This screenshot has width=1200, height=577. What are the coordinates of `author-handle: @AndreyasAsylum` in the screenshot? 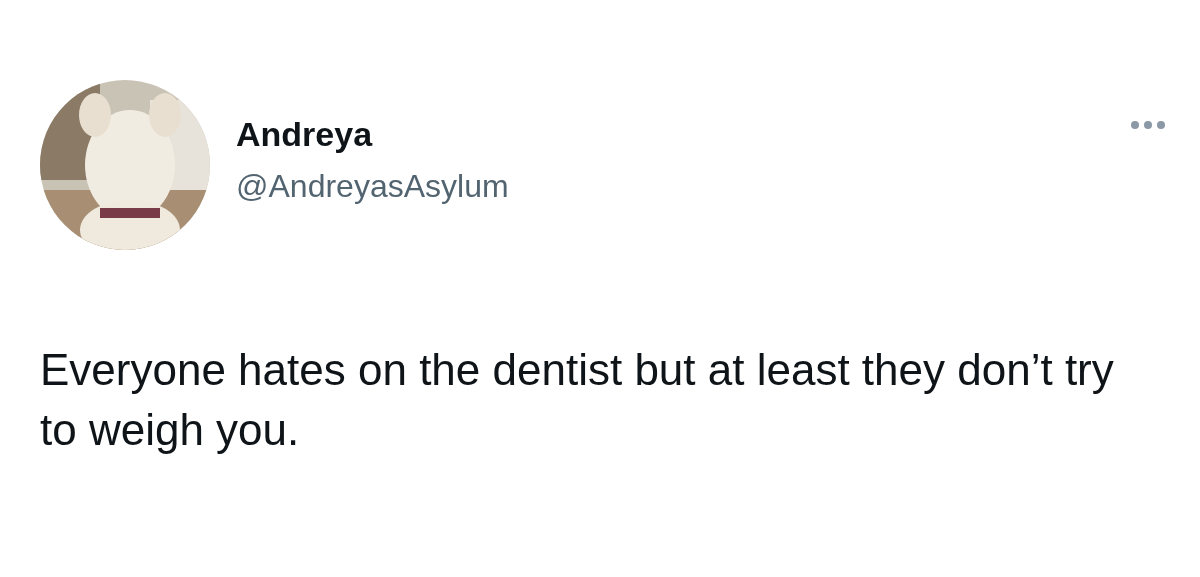 It's located at (670, 186).